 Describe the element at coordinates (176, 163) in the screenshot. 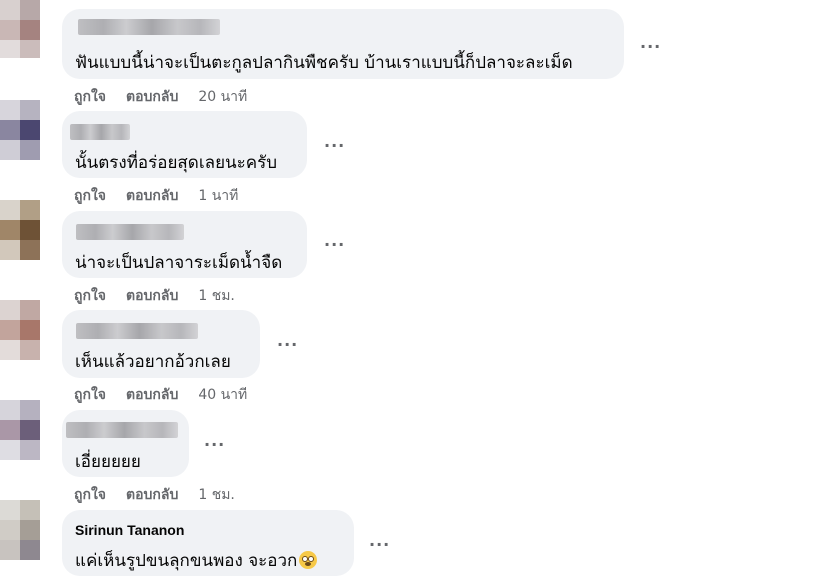

I see `comment-text: นั้นตรงที่อร่อยสุดเลยนะครับ` at that location.